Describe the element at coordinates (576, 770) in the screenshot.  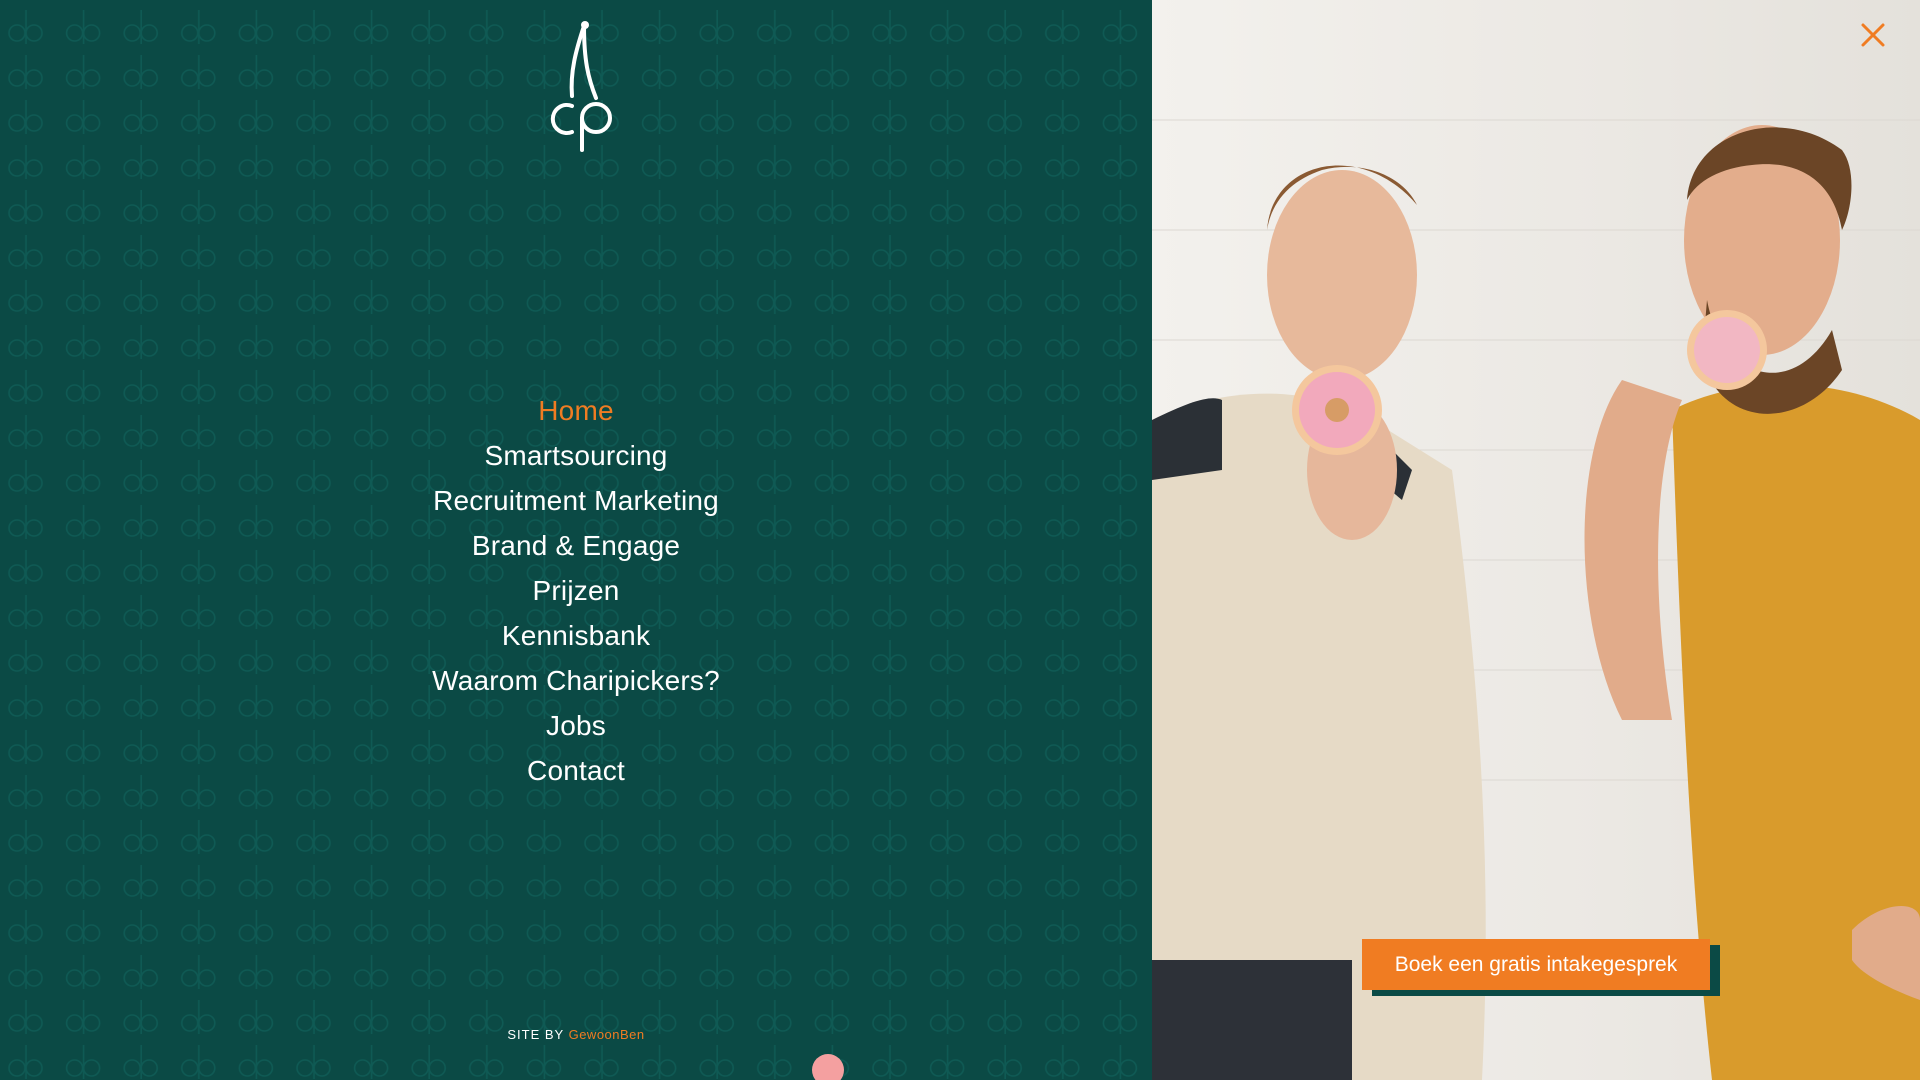
I see `nav-item-contact: Contact` at that location.